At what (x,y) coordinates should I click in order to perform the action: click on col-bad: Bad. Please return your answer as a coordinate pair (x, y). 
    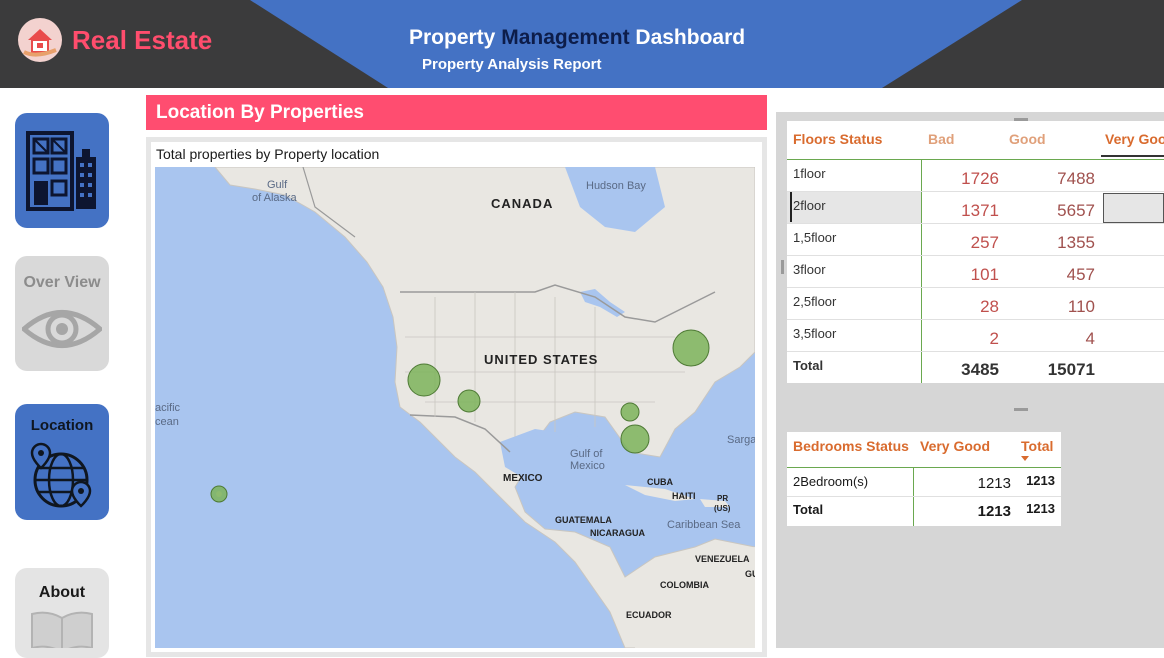
    Looking at the image, I should click on (941, 139).